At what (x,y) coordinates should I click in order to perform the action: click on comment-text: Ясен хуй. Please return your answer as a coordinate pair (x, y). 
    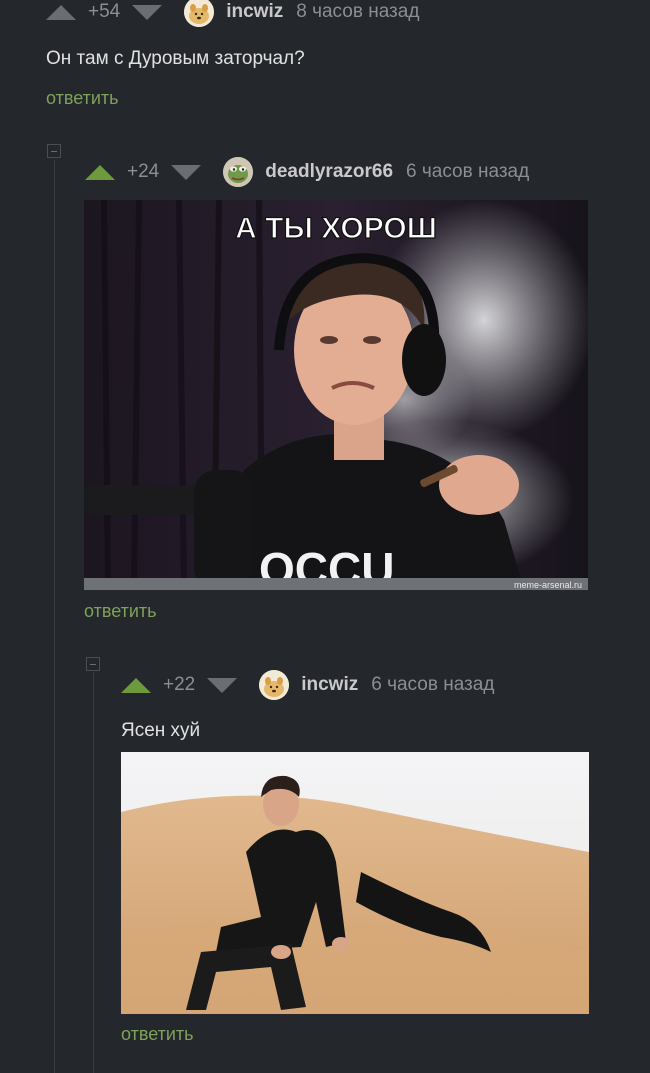
    Looking at the image, I should click on (161, 730).